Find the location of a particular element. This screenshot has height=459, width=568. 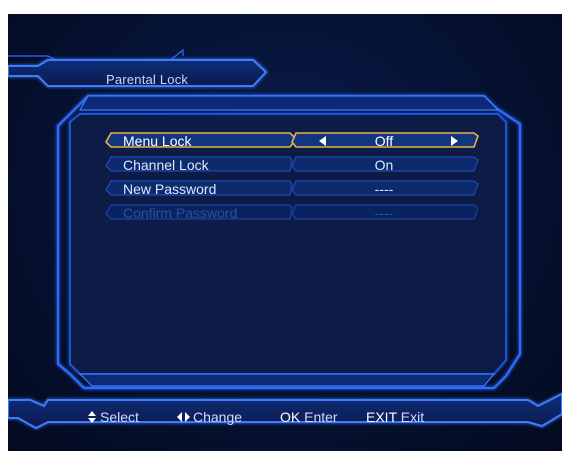

footer-change-hint: Change is located at coordinates (209, 417).